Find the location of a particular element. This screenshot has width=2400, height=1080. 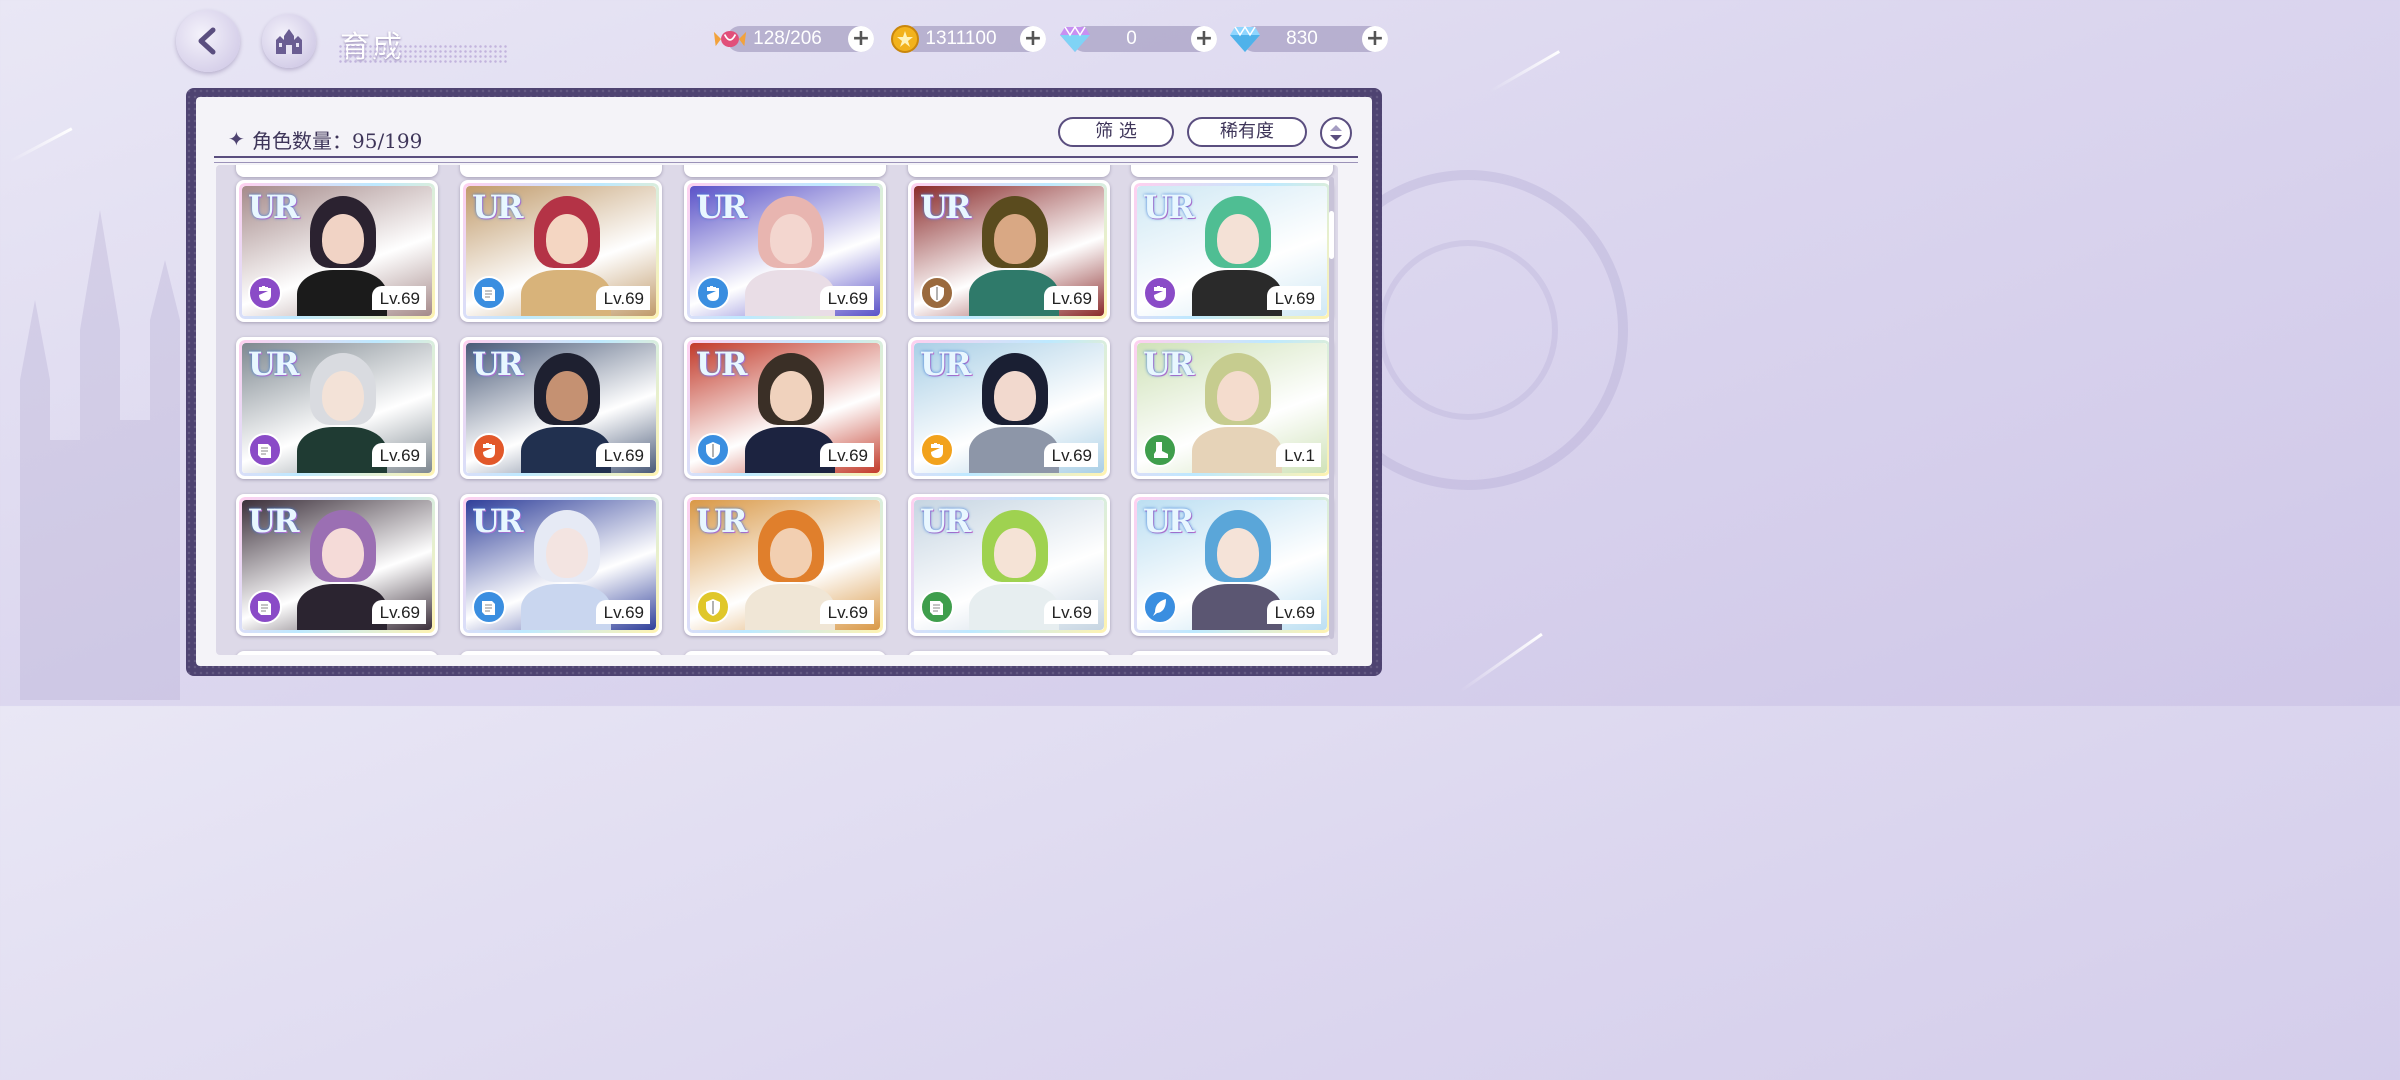

sort-toggle-icon is located at coordinates (1336, 133).